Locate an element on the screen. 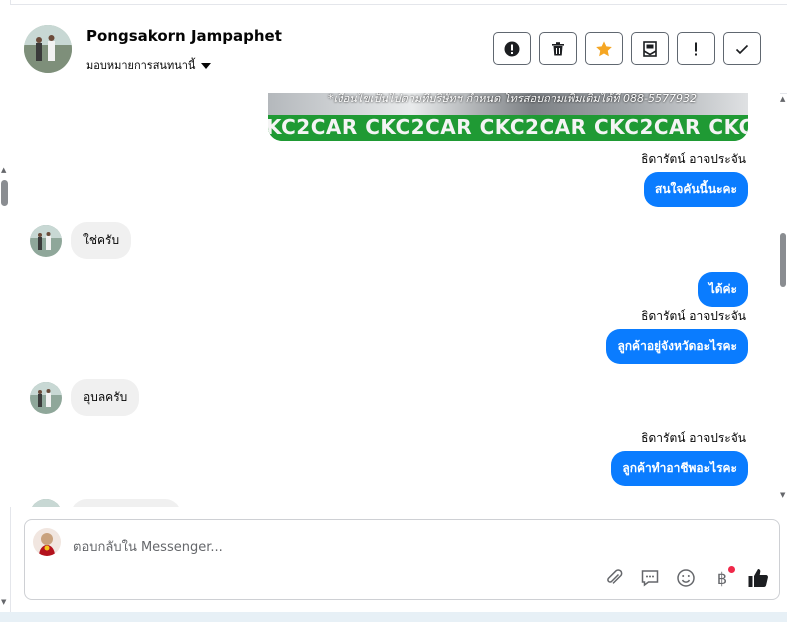 This screenshot has width=787, height=622. contact-name: Pongsakorn Jampaphet is located at coordinates (184, 36).